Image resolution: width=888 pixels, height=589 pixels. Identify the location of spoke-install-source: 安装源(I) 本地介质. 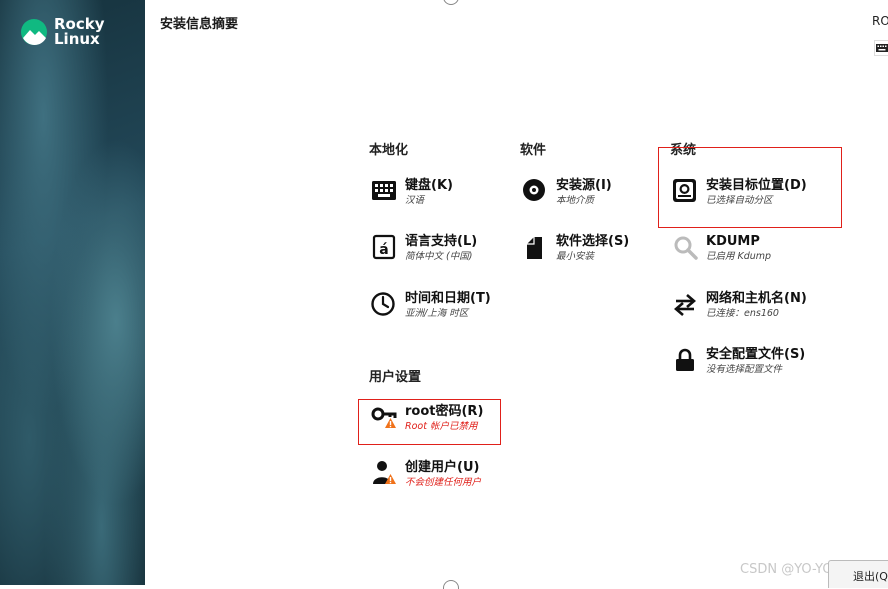
(567, 192).